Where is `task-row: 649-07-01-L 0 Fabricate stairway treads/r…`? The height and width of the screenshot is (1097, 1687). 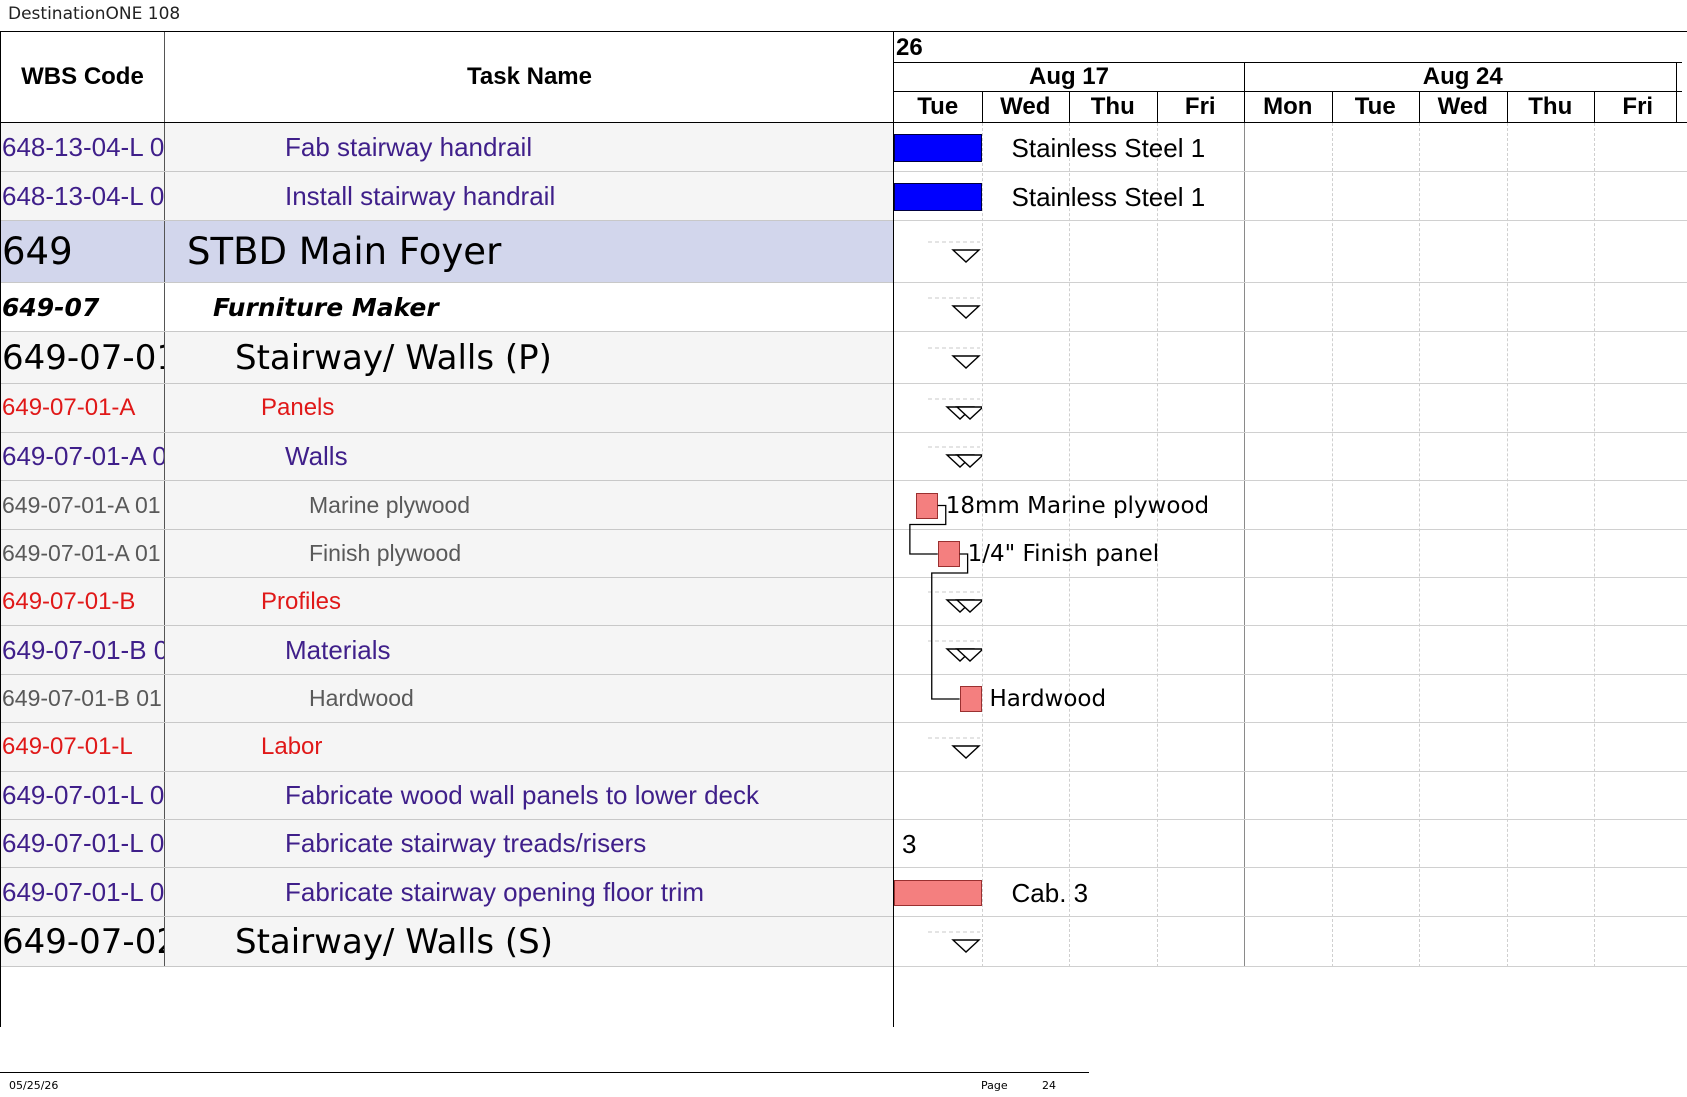 task-row: 649-07-01-L 0 Fabricate stairway treads/r… is located at coordinates (447, 844).